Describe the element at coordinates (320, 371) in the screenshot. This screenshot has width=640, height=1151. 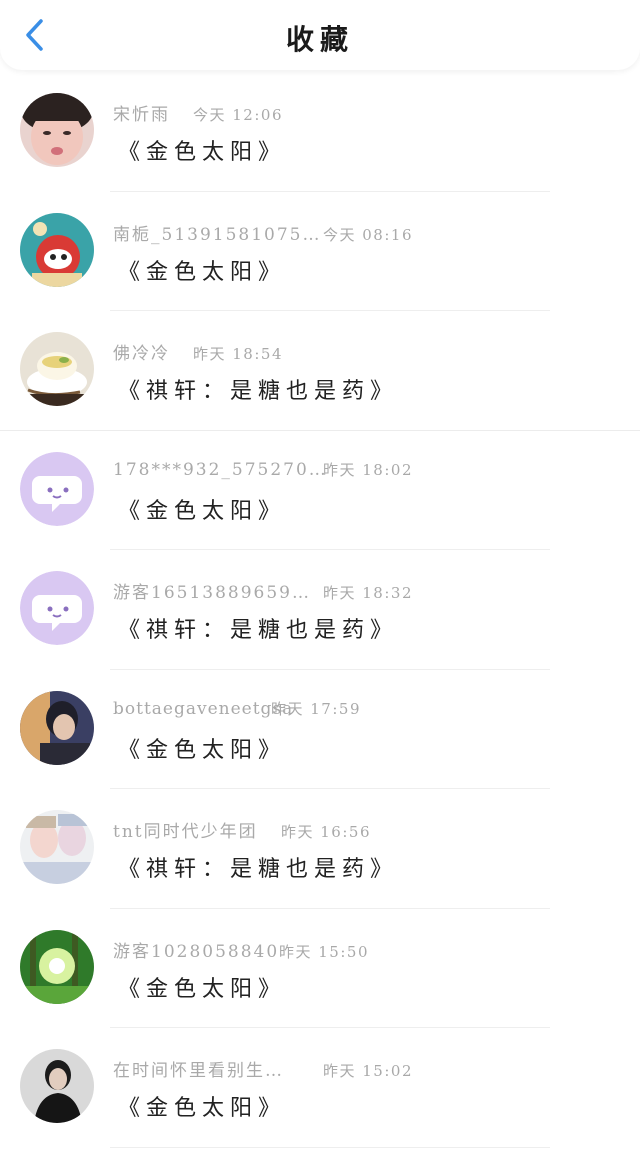
I see `list-item: 佛冷冷 昨天 18:54 《祺轩：是糖也是药》` at that location.